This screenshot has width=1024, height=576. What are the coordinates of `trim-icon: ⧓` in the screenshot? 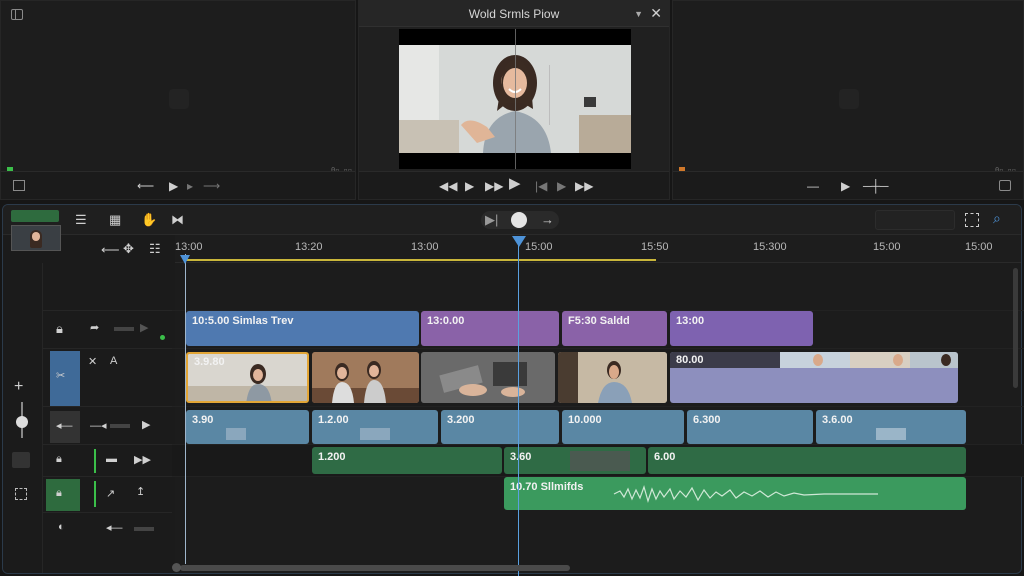 It's located at (177, 220).